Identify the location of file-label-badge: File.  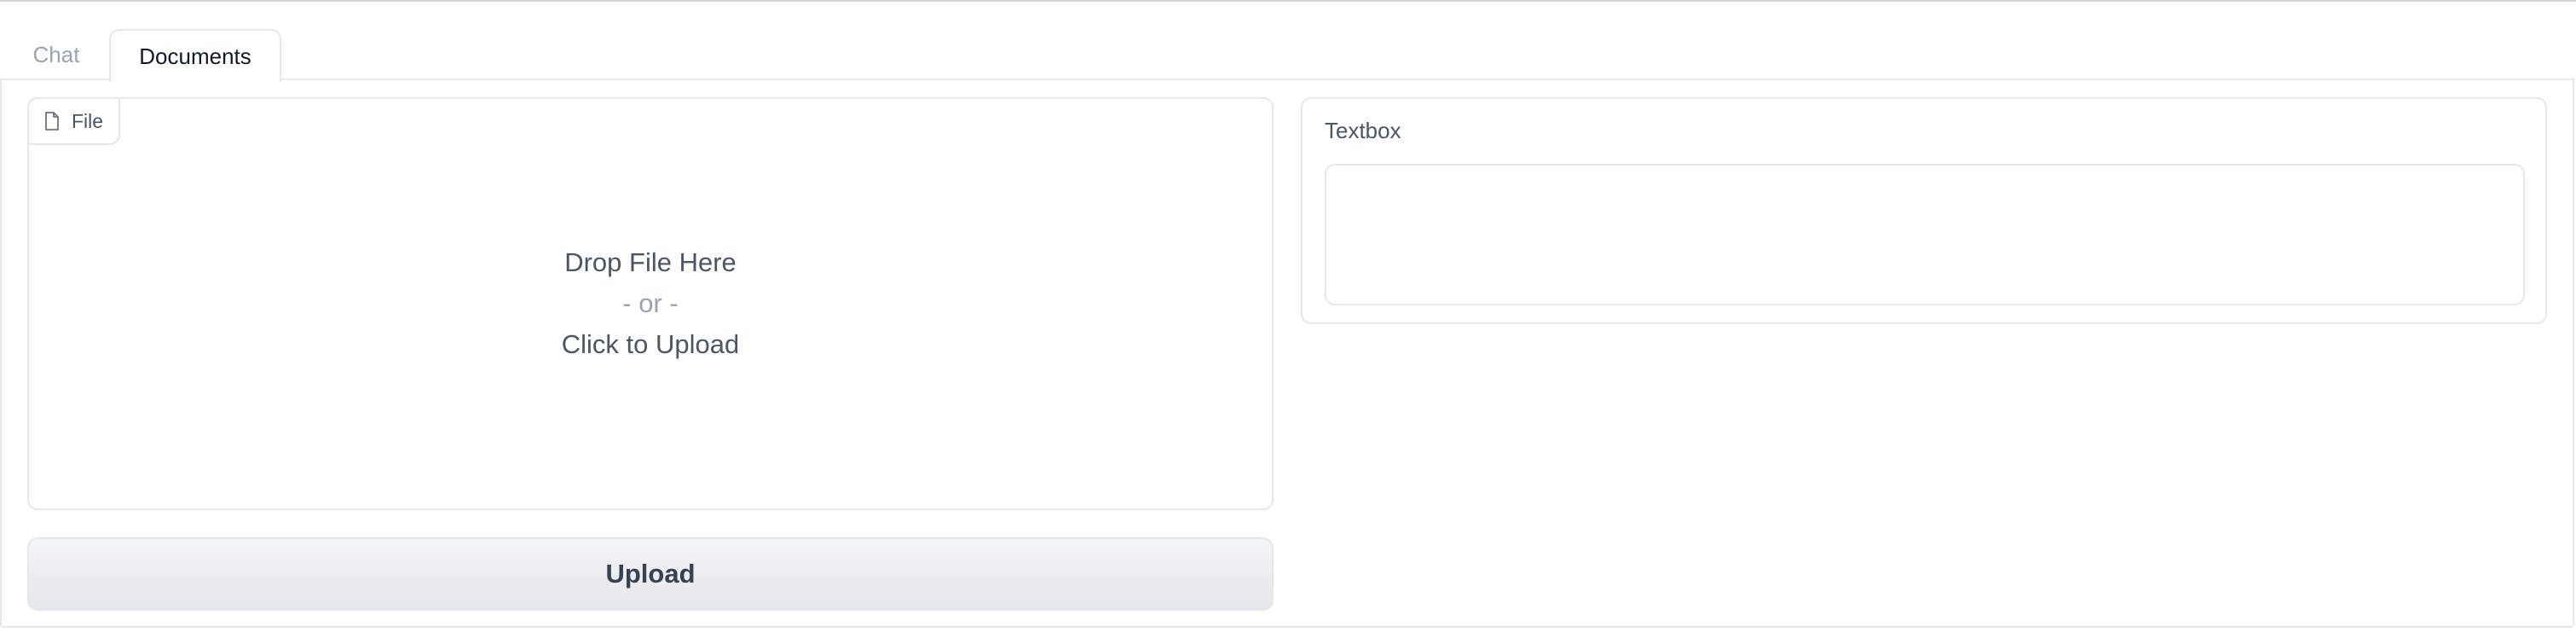
(74, 121).